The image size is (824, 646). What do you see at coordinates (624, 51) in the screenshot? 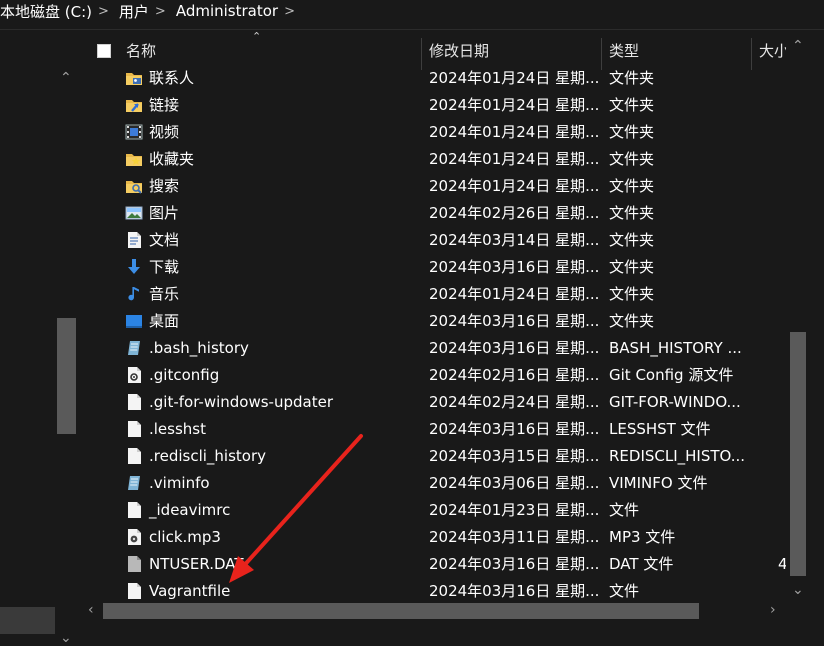
I see `column-header-type: 类型` at bounding box center [624, 51].